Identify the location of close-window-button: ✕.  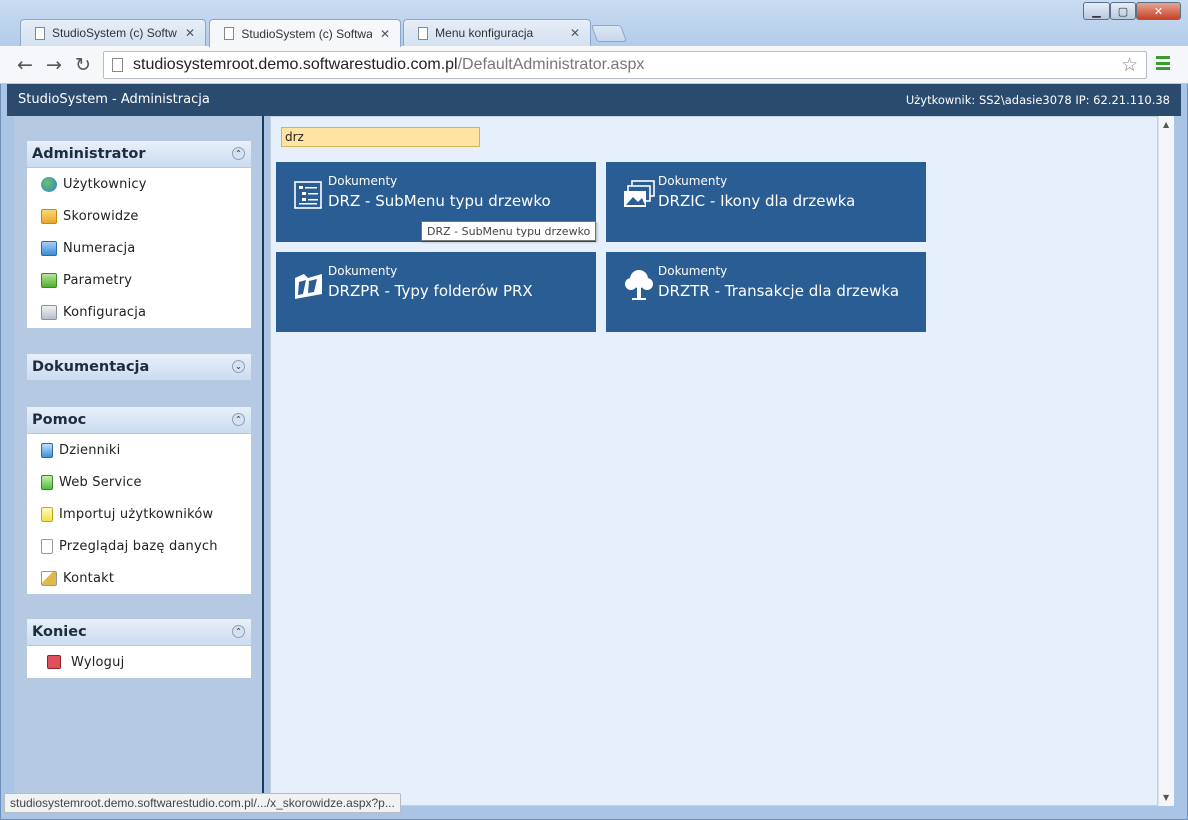
(1158, 11).